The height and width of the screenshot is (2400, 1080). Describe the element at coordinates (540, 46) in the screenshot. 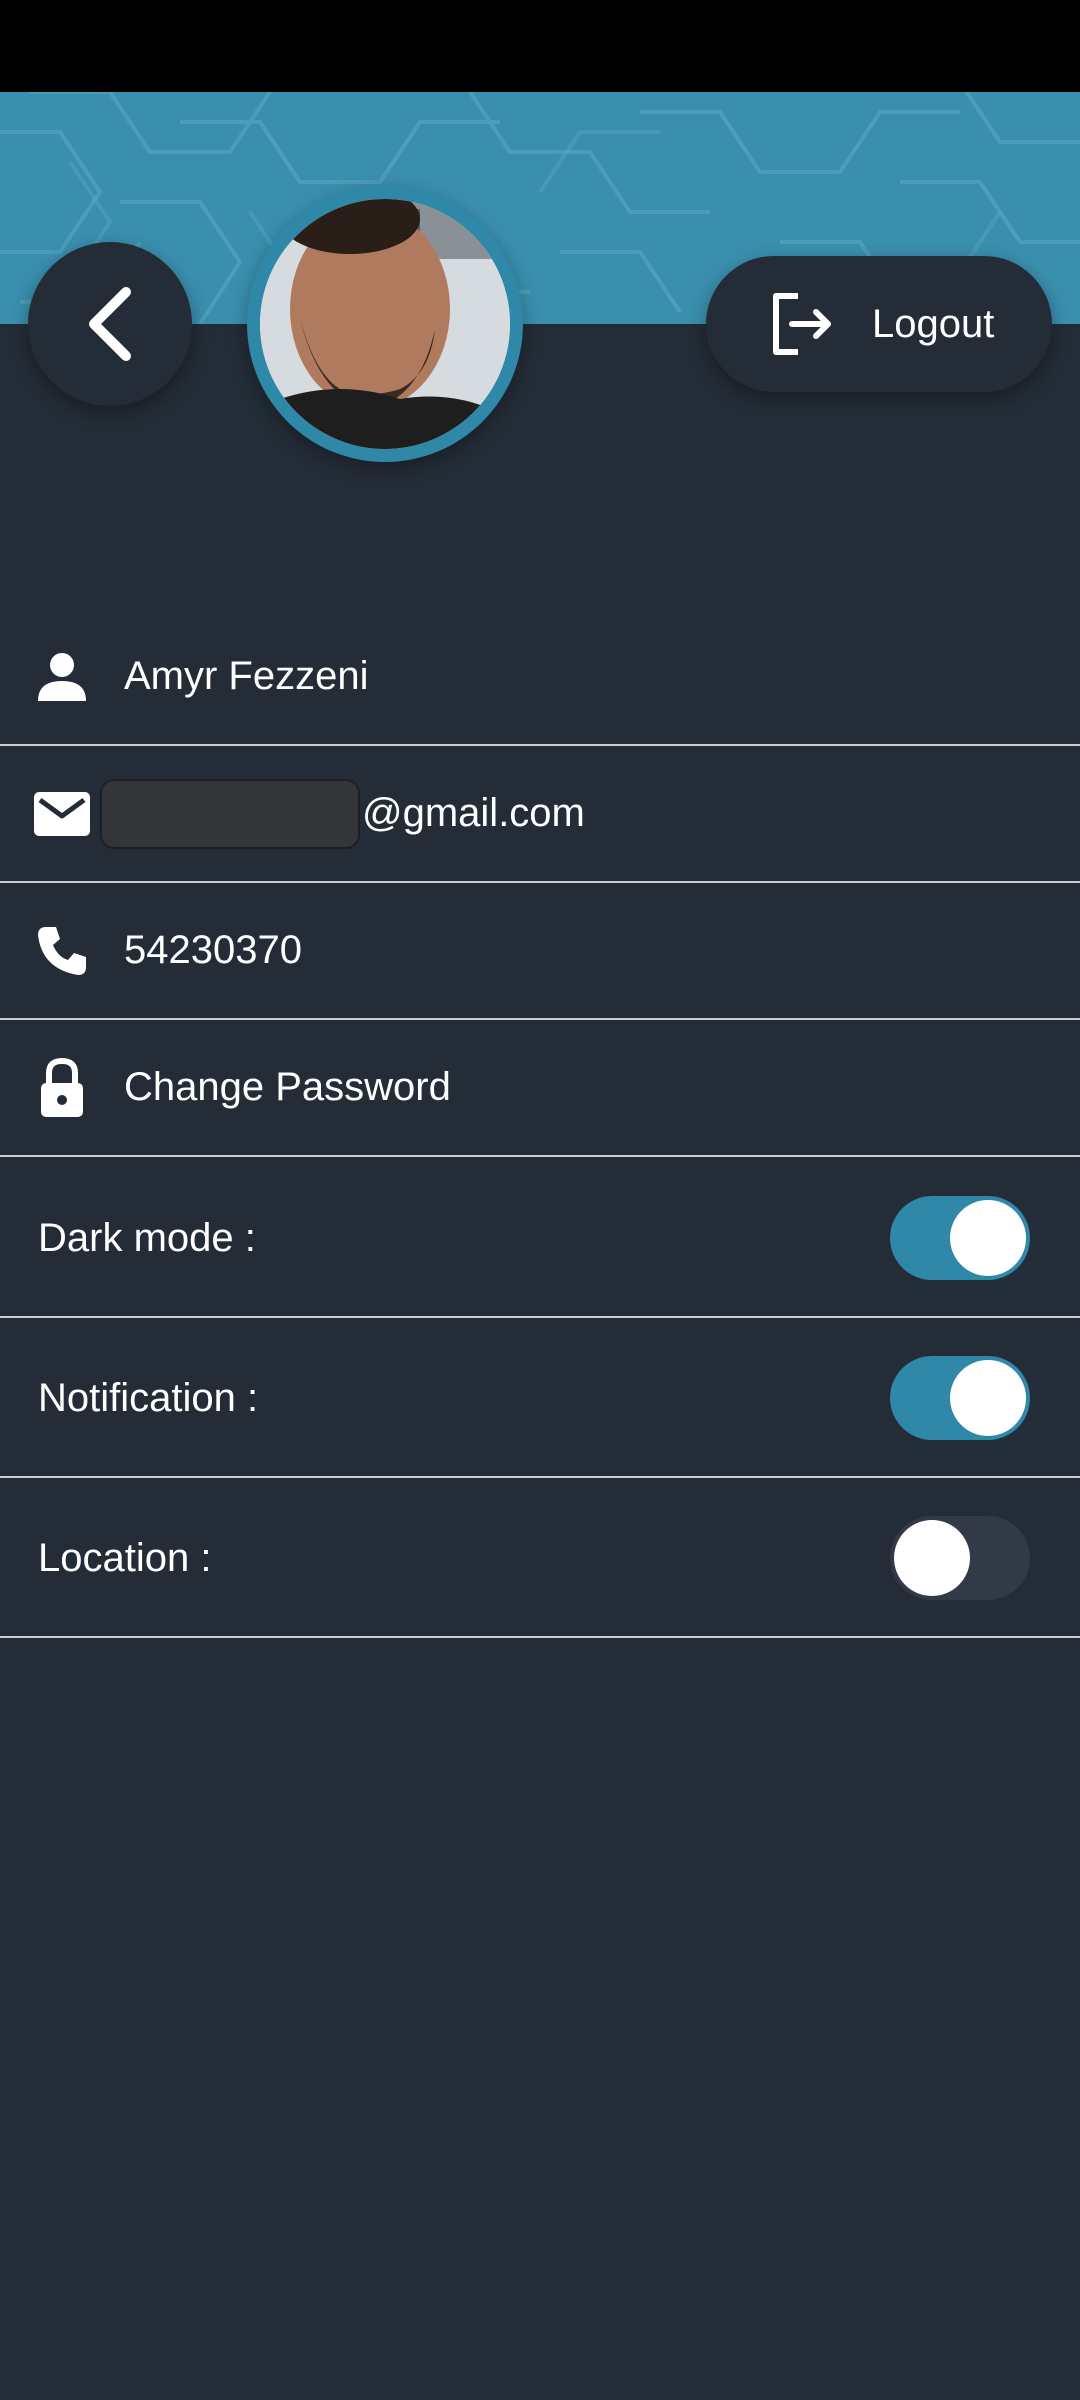

I see `status-bar` at that location.